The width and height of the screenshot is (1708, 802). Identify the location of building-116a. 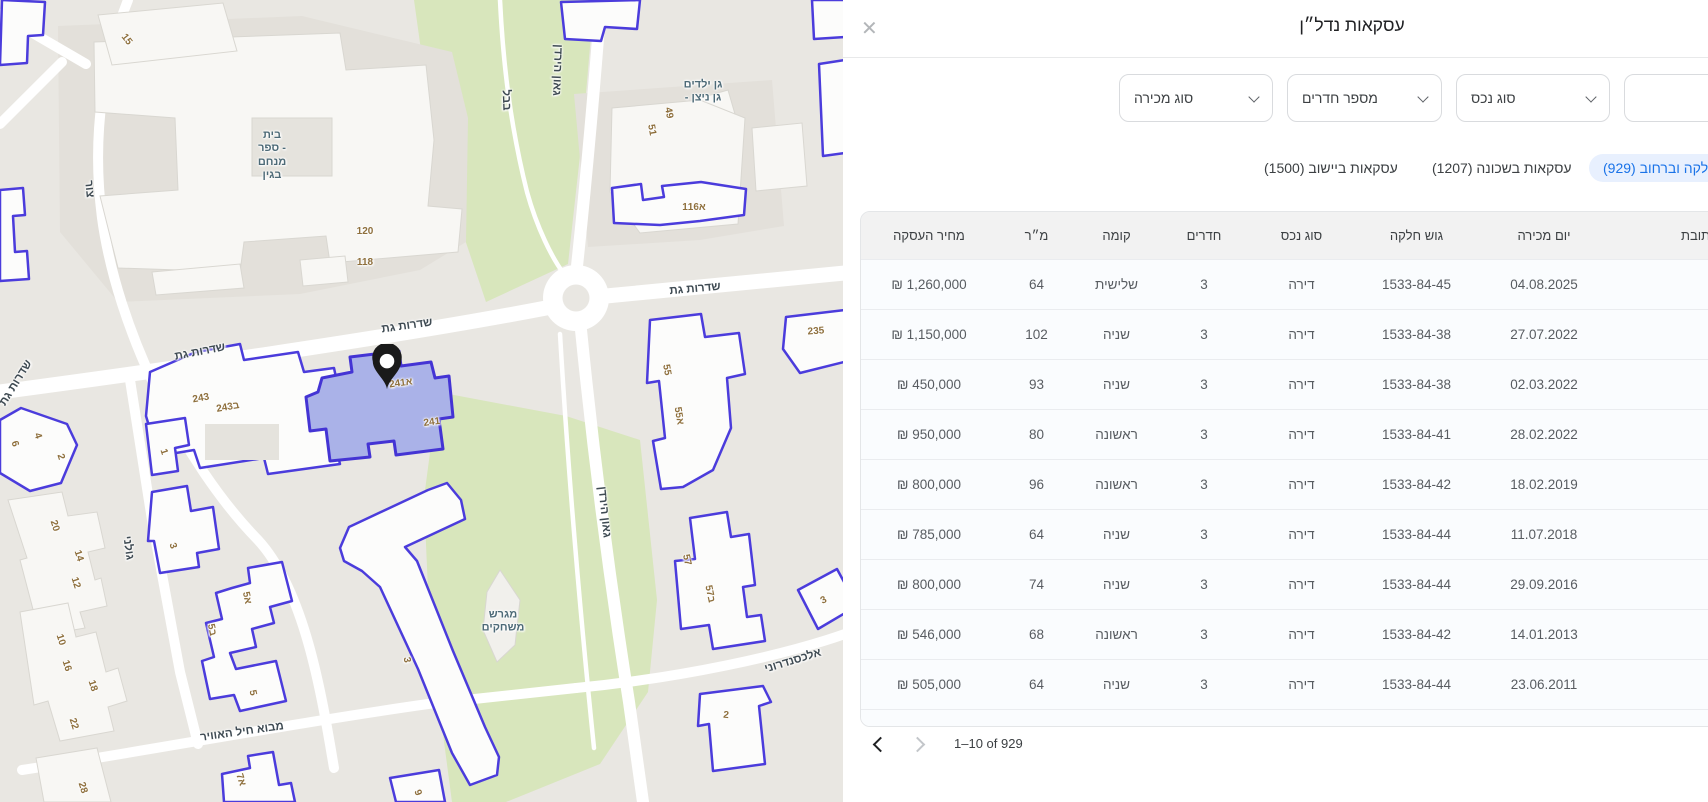
(679, 203).